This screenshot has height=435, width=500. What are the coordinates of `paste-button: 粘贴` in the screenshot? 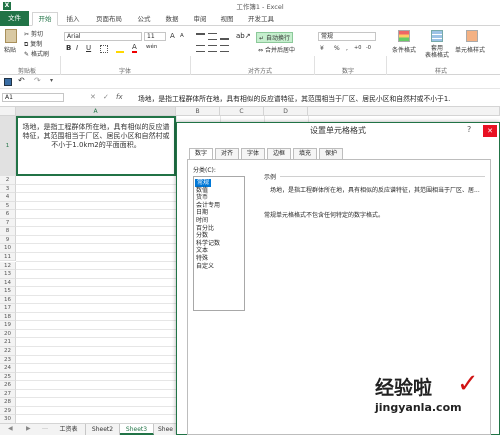 It's located at (10, 49).